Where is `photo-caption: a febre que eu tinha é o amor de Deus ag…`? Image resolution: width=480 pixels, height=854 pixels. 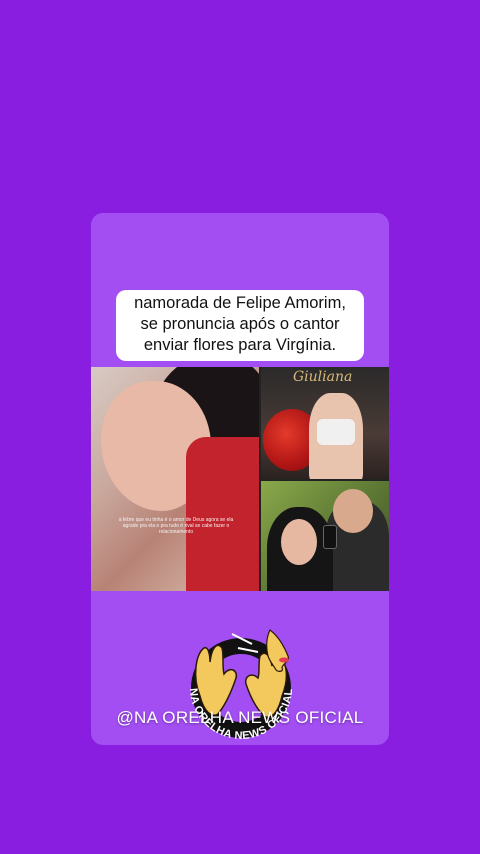
photo-caption: a febre que eu tinha é o amor de Deus ag… is located at coordinates (176, 526).